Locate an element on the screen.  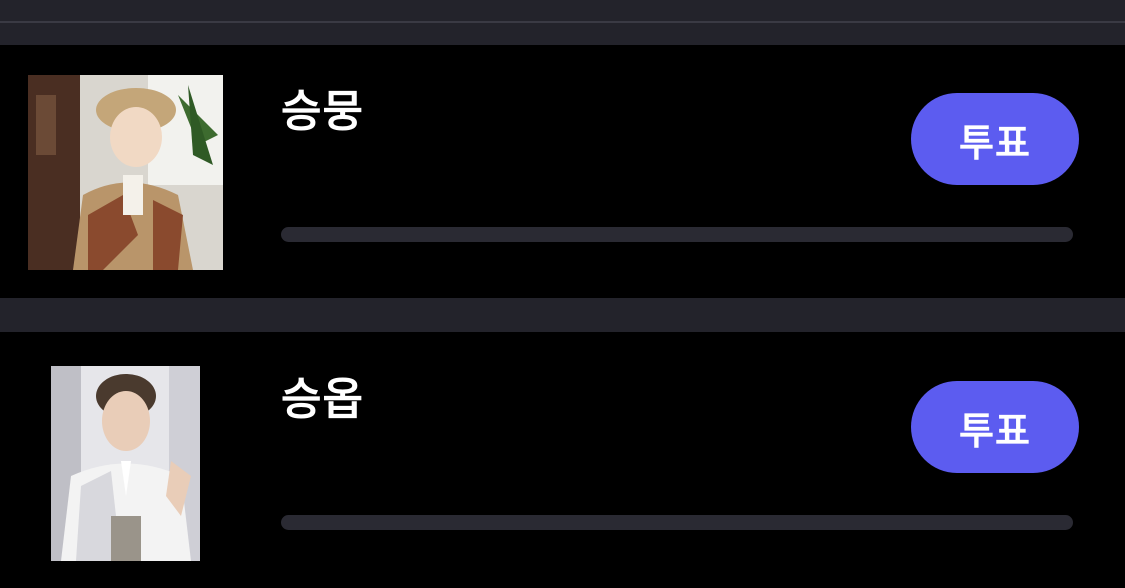
candidate-name: 승뭉 is located at coordinates (322, 111).